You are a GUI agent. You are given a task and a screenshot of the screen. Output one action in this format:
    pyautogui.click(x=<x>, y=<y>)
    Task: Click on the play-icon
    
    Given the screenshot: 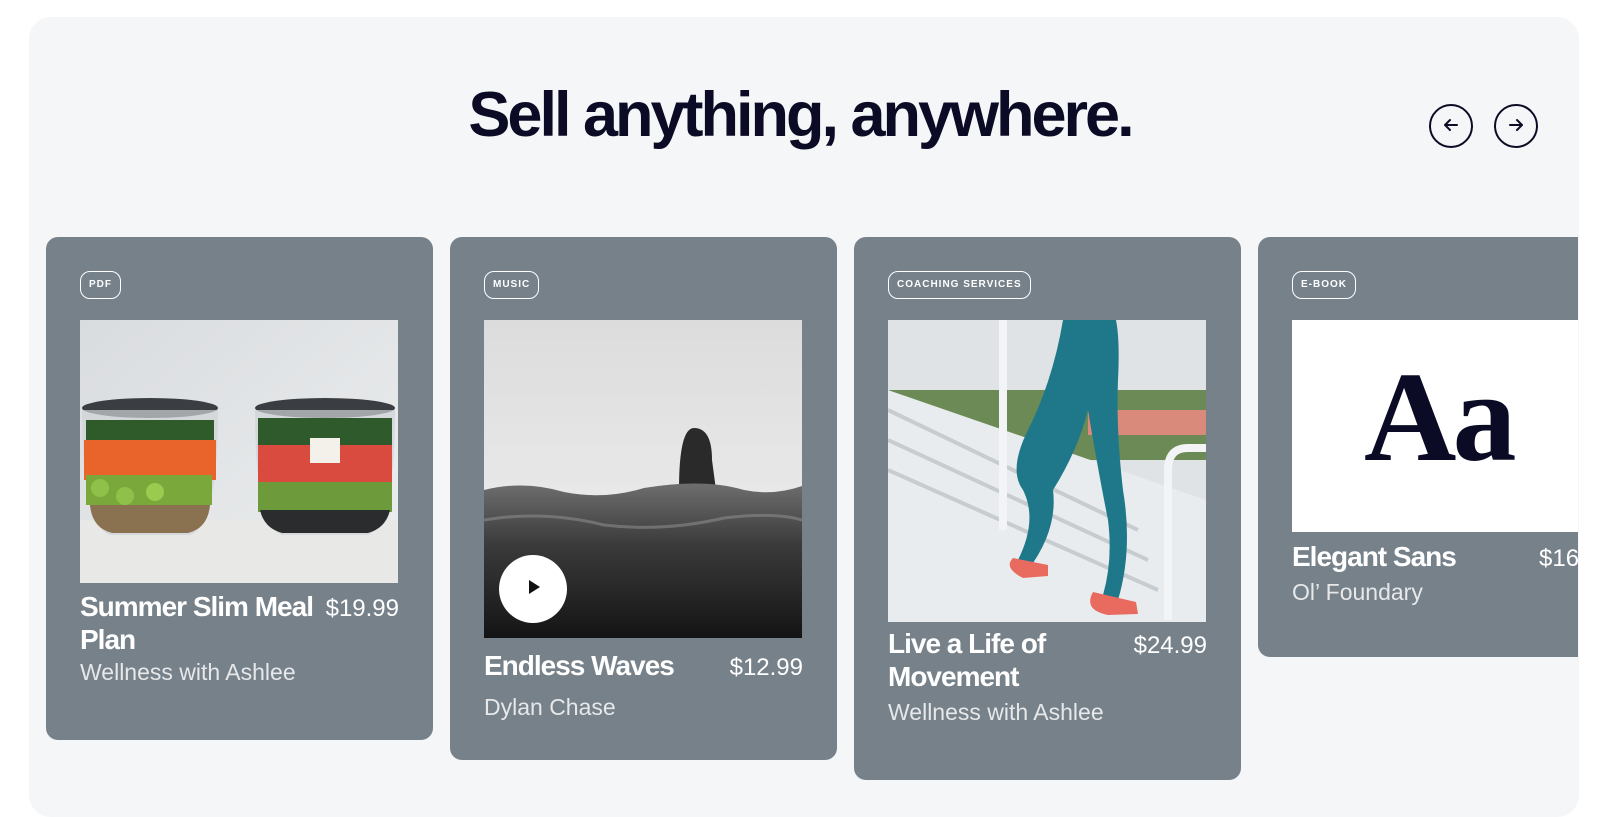 What is the action you would take?
    pyautogui.click(x=533, y=589)
    